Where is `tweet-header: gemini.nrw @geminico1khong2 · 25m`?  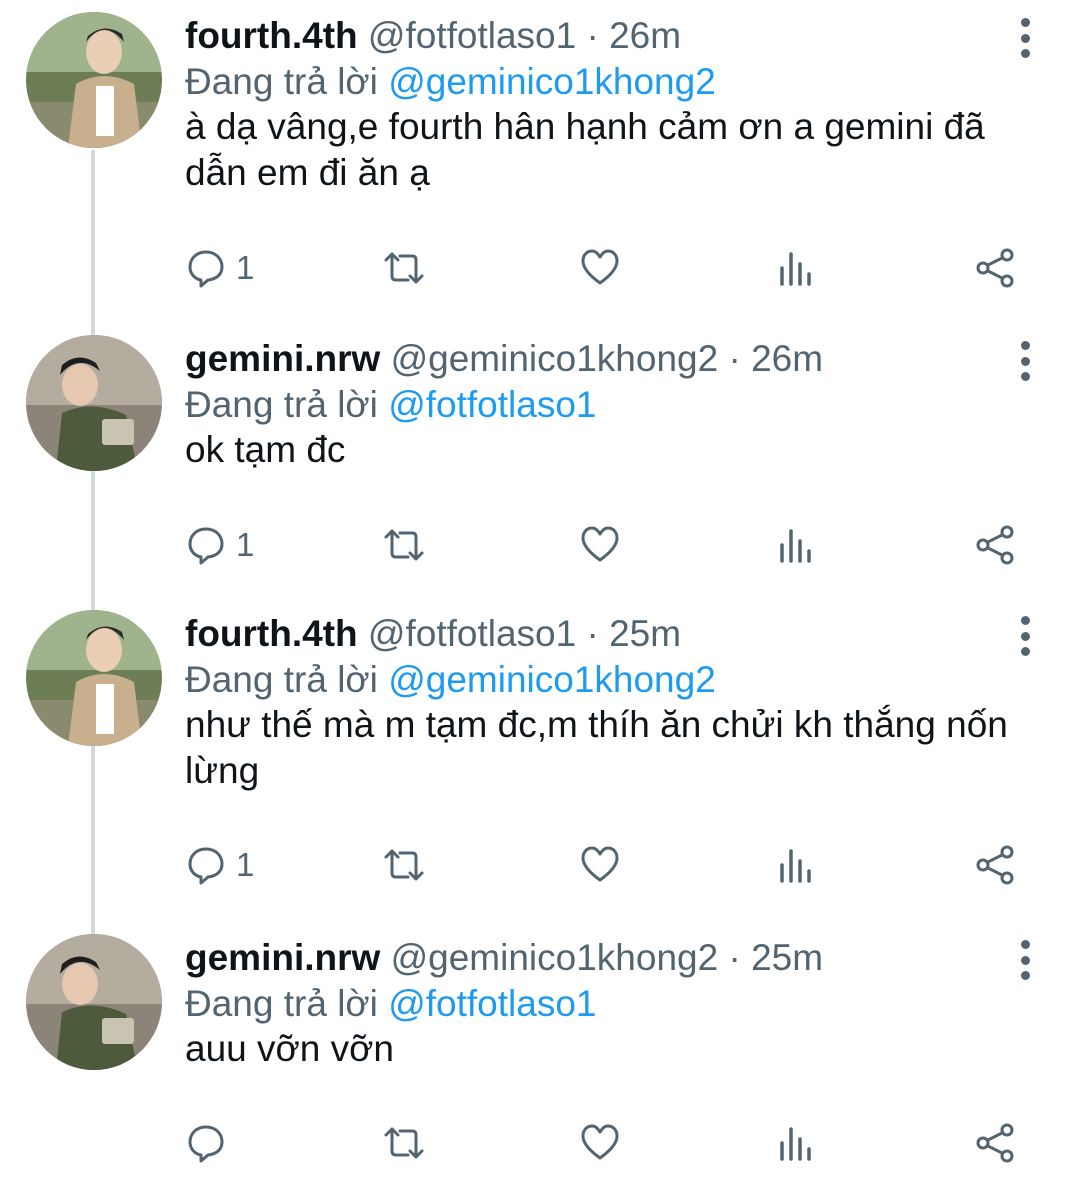 tweet-header: gemini.nrw @geminico1khong2 · 25m is located at coordinates (504, 958).